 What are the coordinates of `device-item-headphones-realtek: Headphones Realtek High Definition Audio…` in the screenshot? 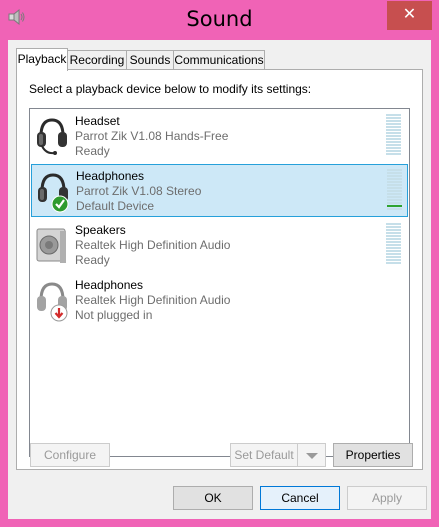 It's located at (219, 300).